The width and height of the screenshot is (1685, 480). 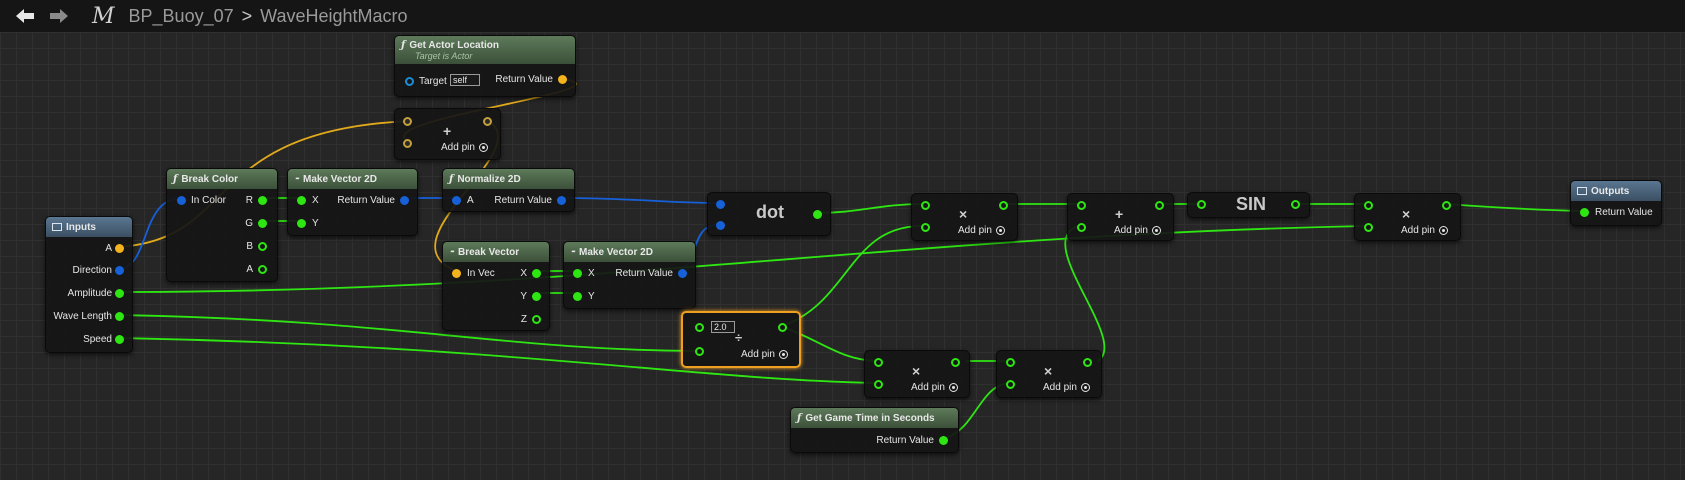 I want to click on pin-r, so click(x=262, y=200).